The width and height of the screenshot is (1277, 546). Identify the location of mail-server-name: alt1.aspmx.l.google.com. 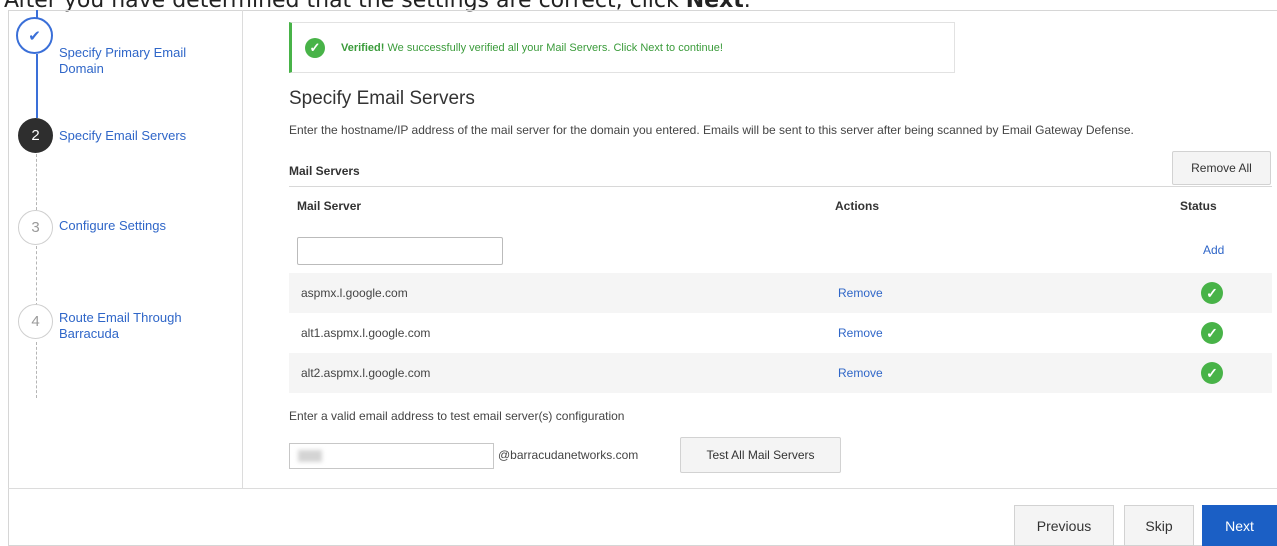
(366, 333).